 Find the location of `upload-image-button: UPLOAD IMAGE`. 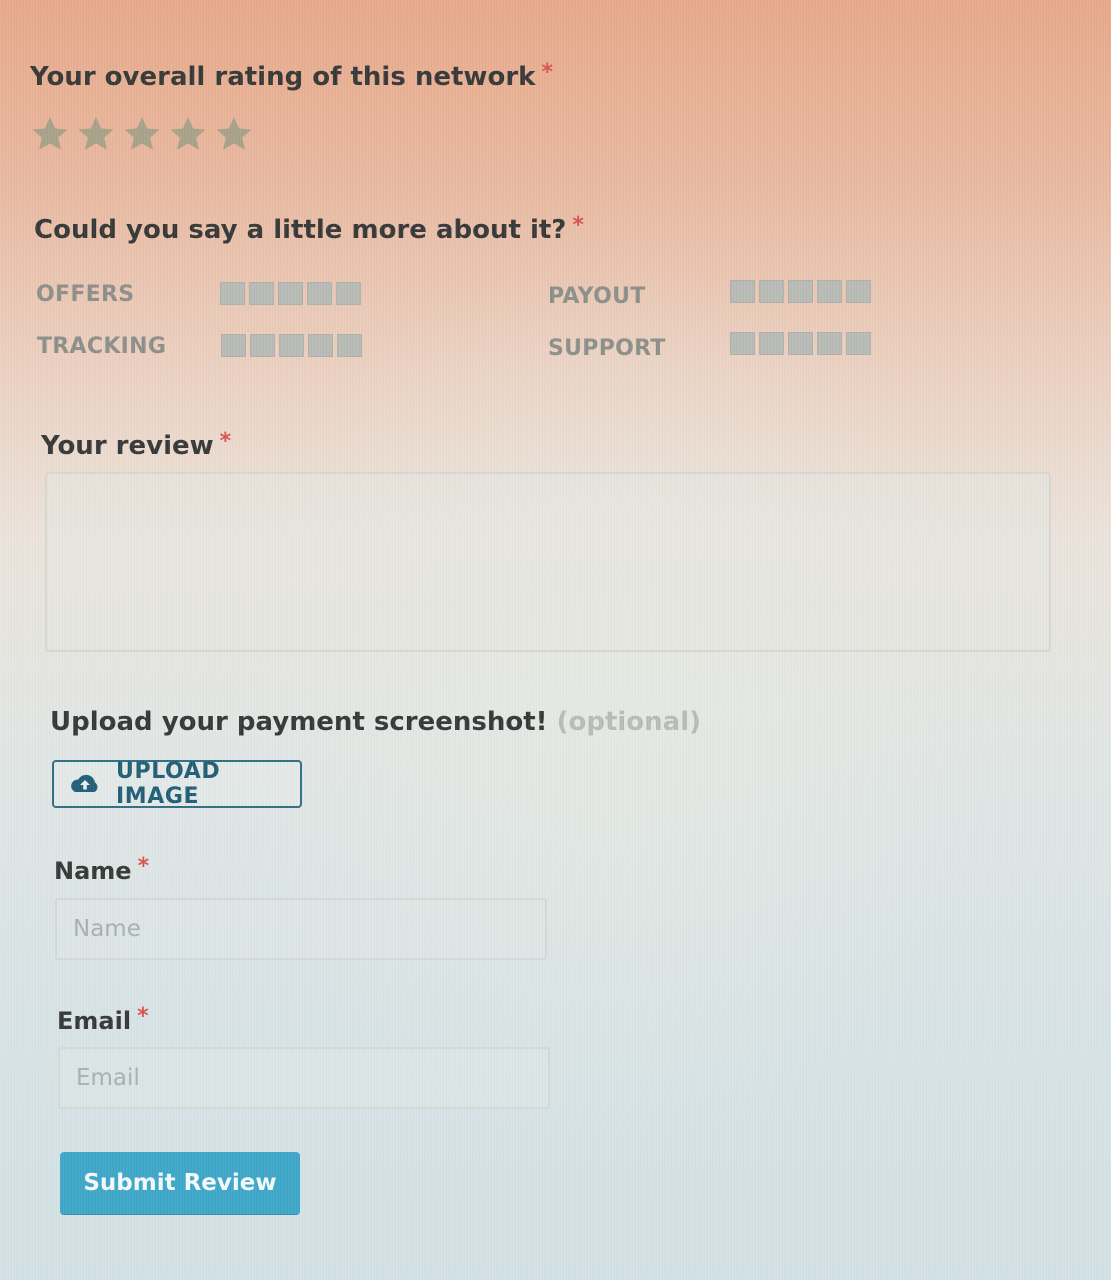

upload-image-button: UPLOAD IMAGE is located at coordinates (177, 784).